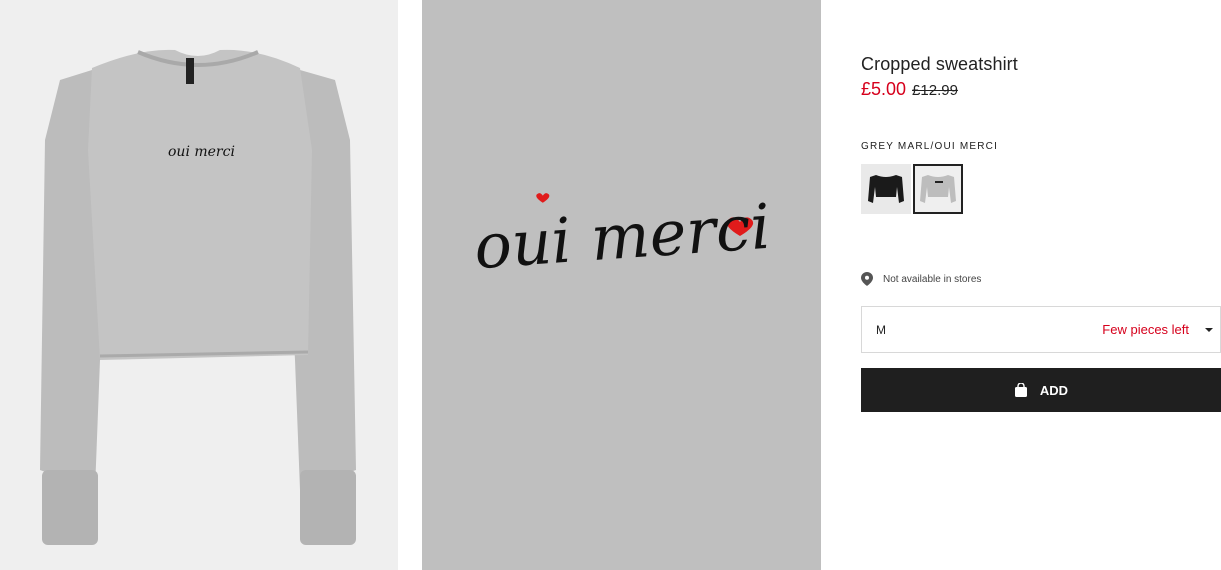 This screenshot has width=1221, height=570. What do you see at coordinates (884, 89) in the screenshot?
I see `sale-price: £5.00` at bounding box center [884, 89].